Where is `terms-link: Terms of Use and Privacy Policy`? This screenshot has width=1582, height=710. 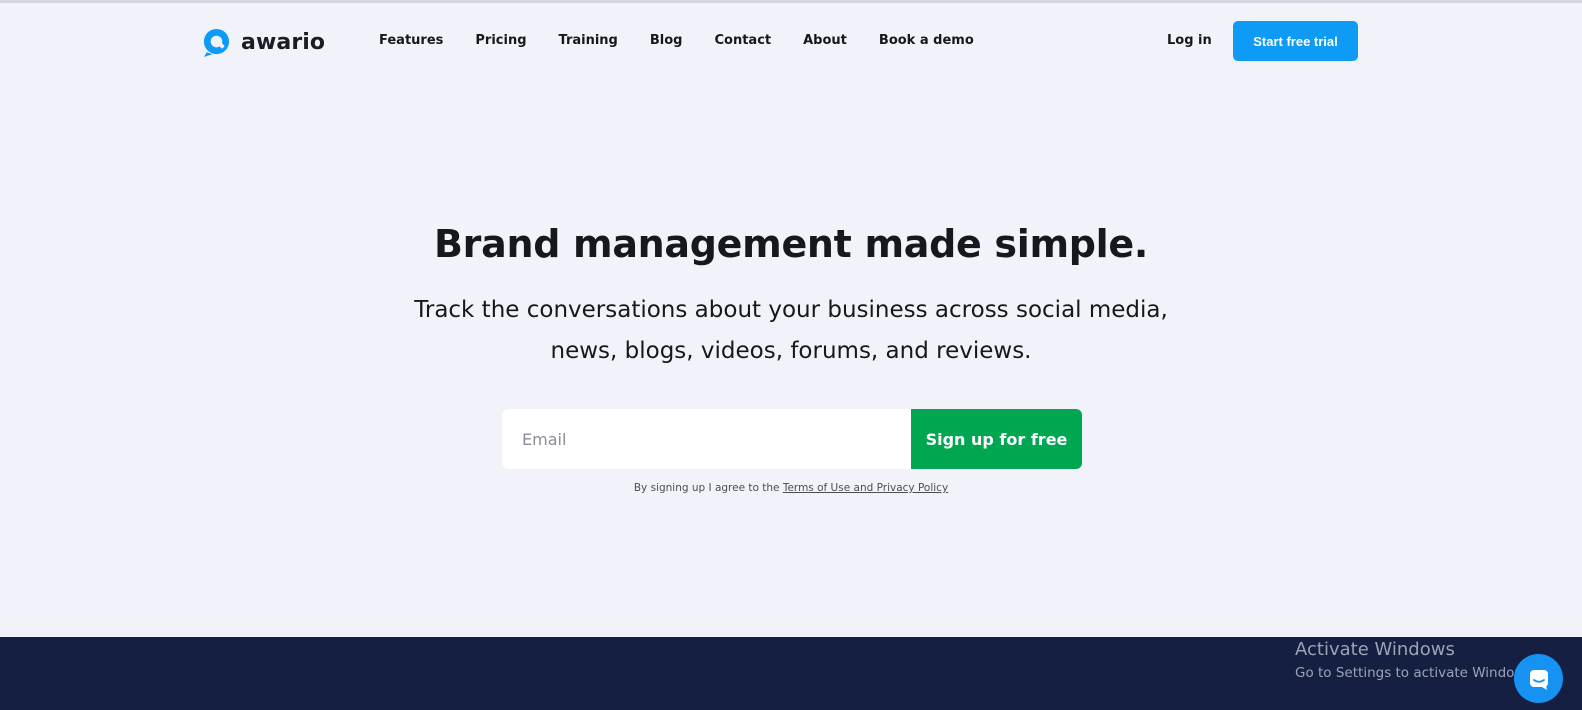 terms-link: Terms of Use and Privacy Policy is located at coordinates (865, 488).